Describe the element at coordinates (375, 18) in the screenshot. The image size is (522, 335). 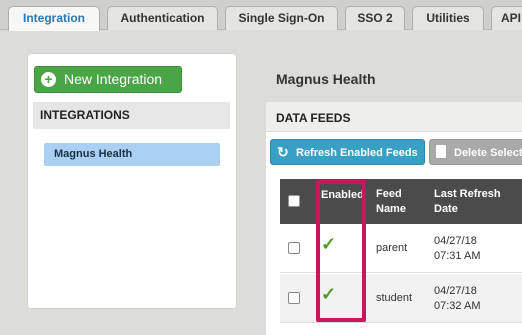
I see `tab-sso-2: SSO 2` at that location.